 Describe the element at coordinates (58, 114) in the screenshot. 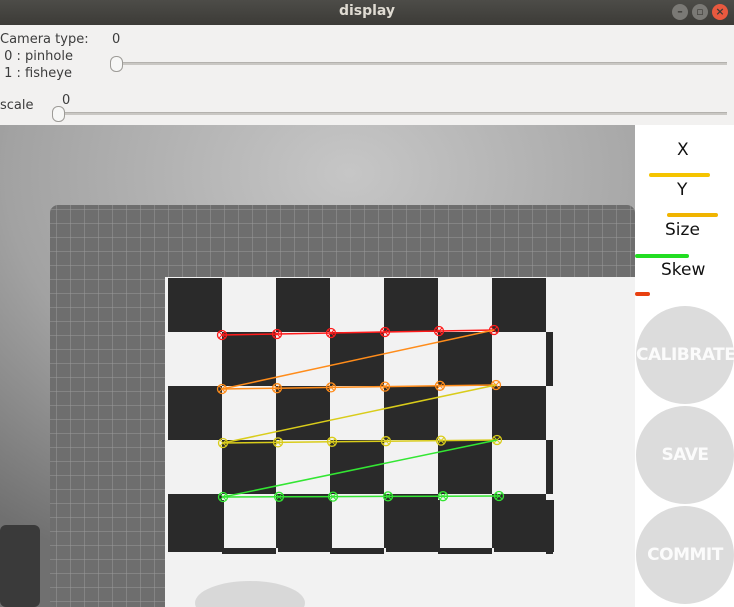

I see `scale-slider-thumb` at that location.